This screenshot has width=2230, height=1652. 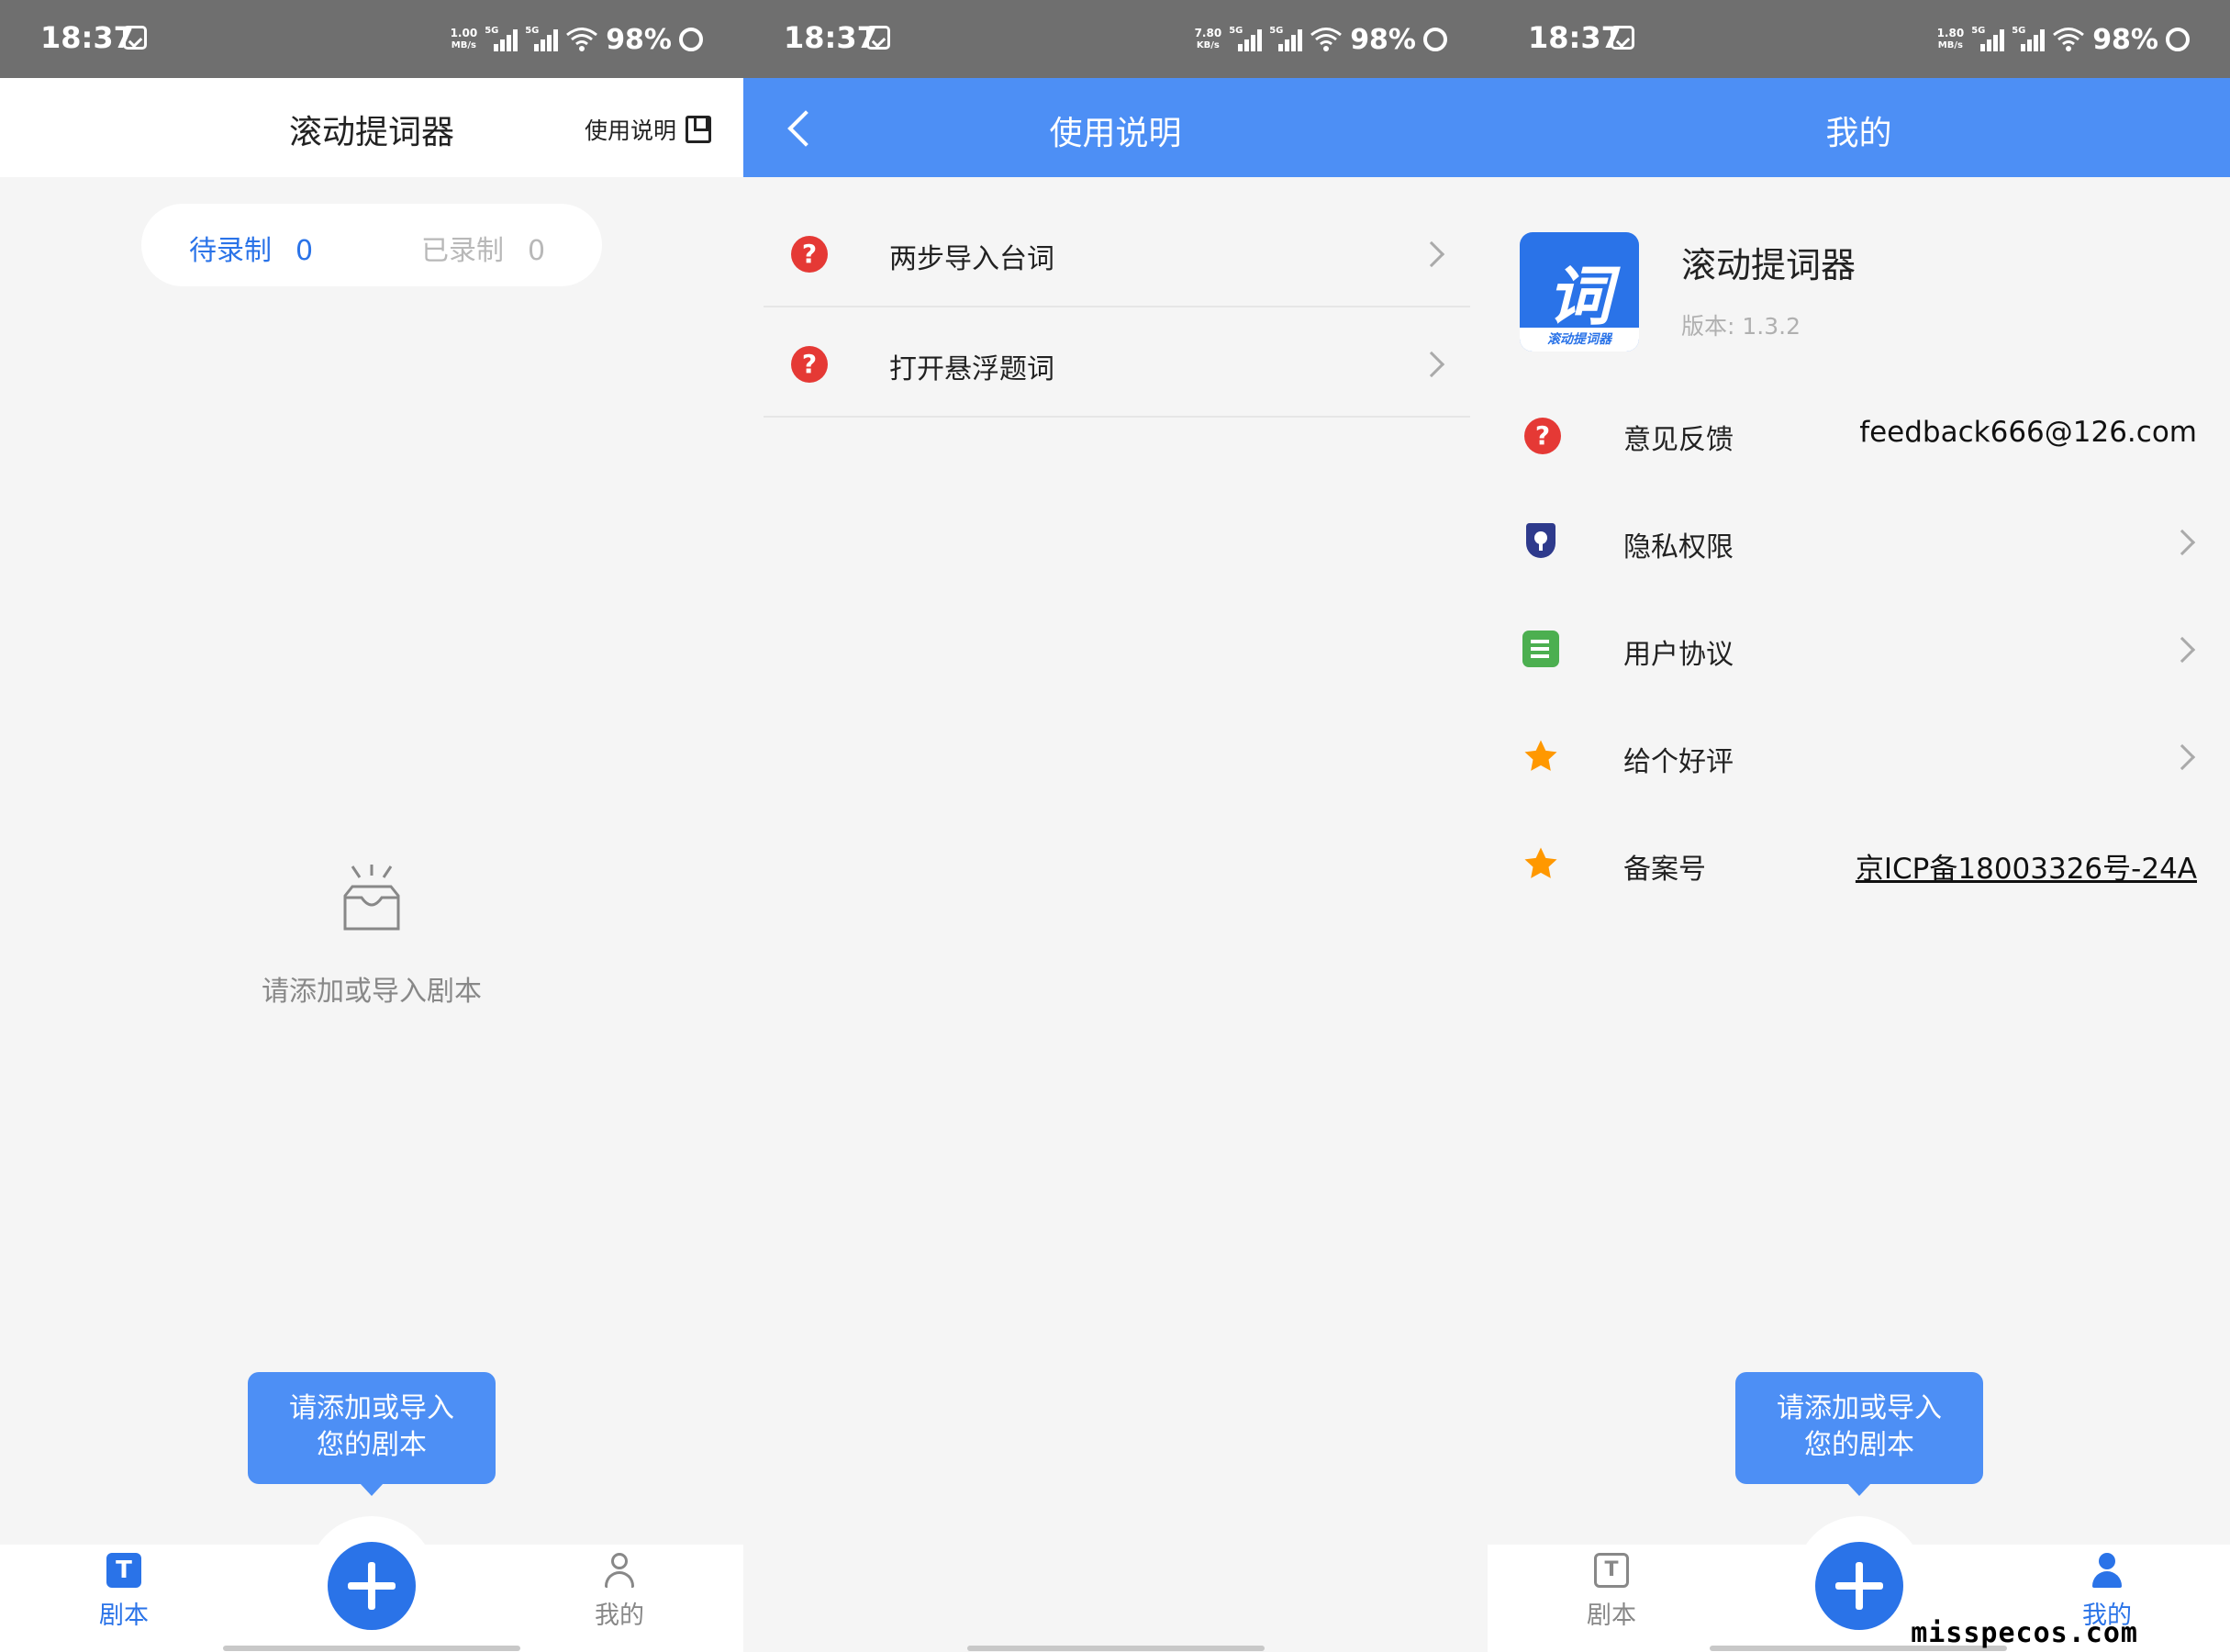 I want to click on network-speed: 1.00 MB/s, so click(x=464, y=39).